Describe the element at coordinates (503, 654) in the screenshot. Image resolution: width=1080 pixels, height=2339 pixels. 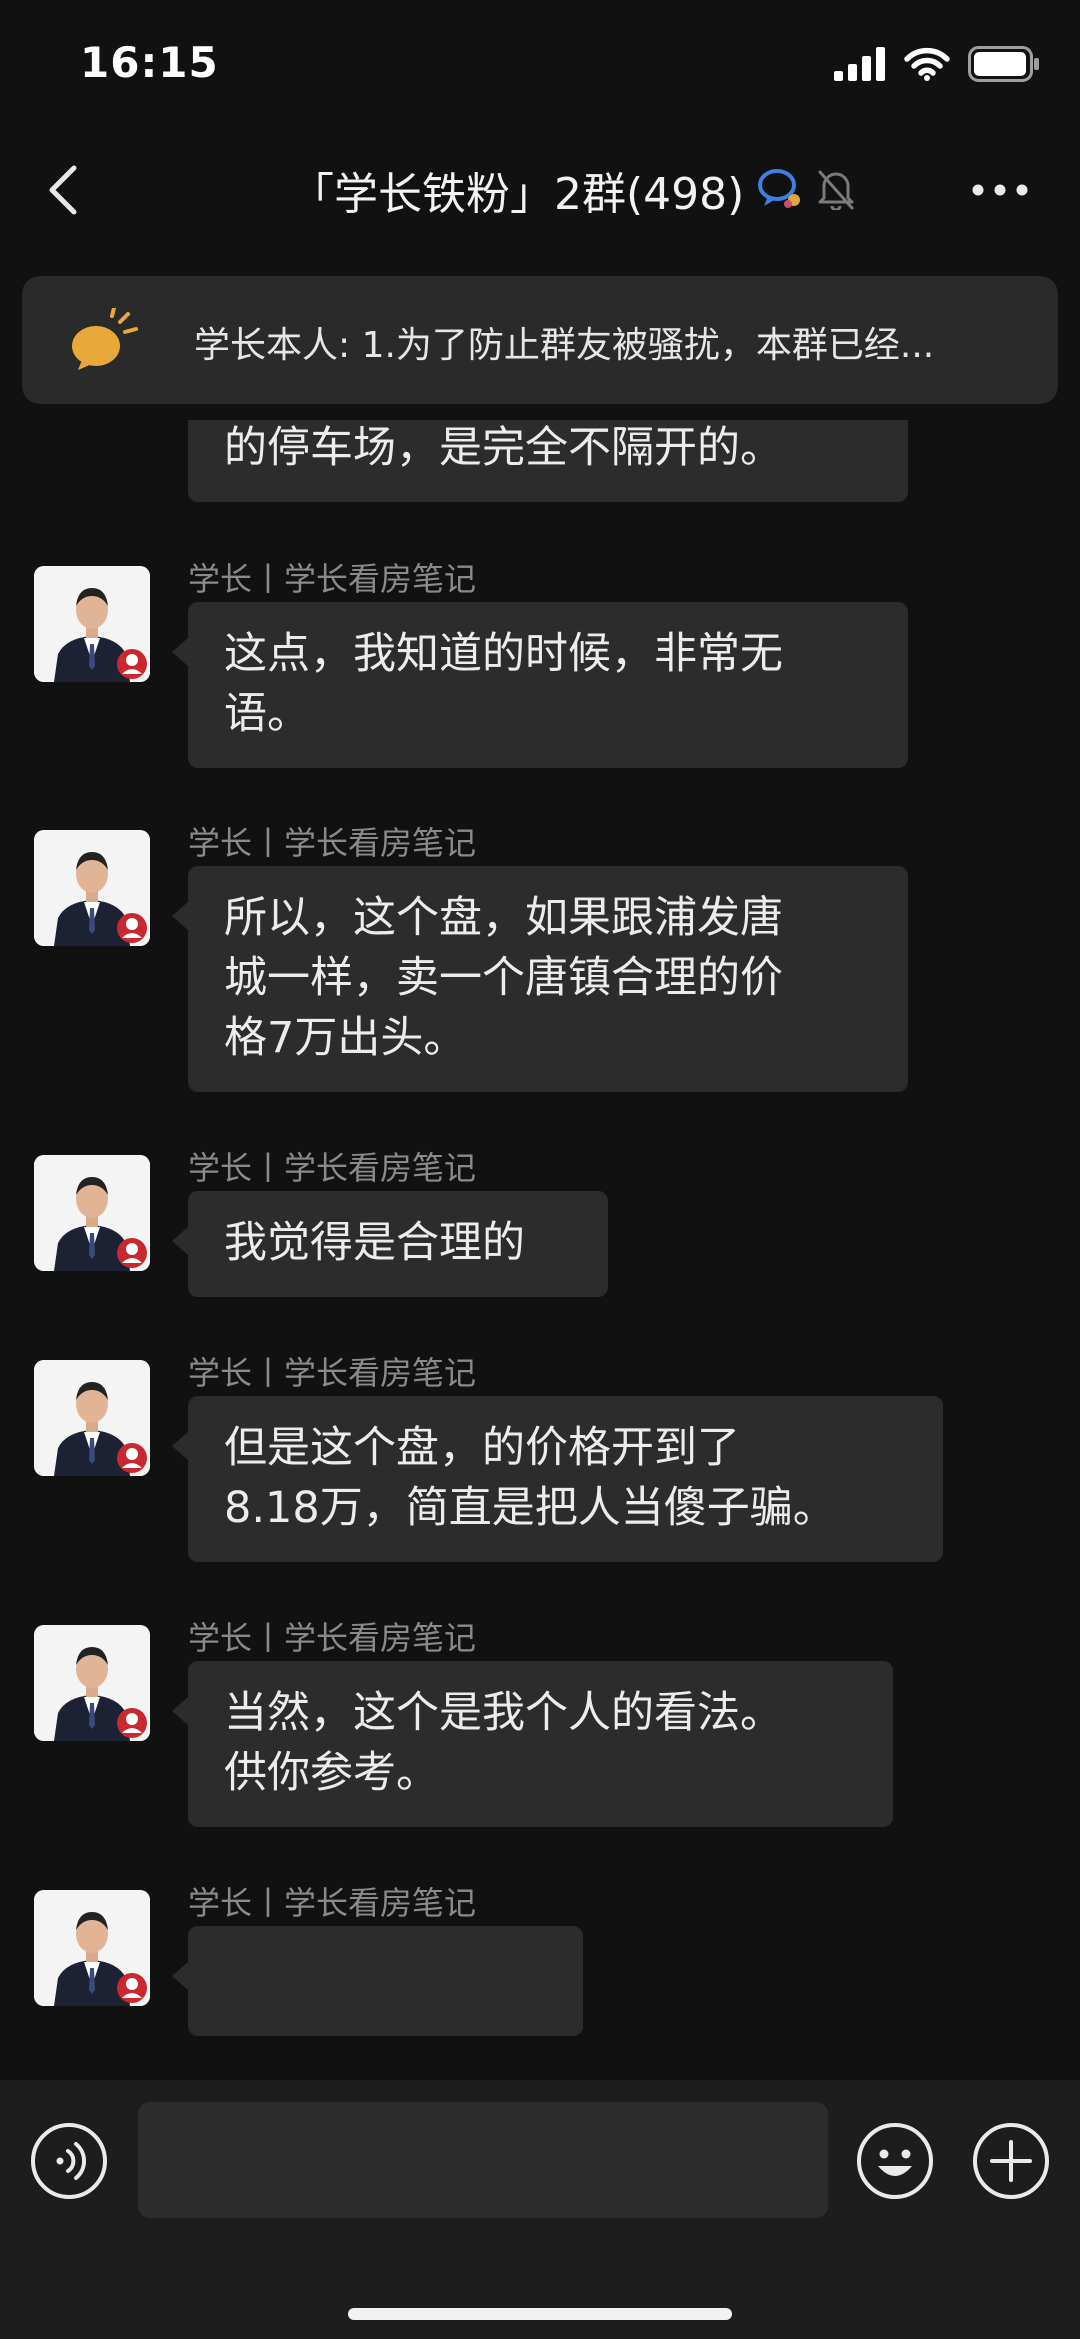
I see `message-line: 这点，我知道的时候，非常无` at that location.